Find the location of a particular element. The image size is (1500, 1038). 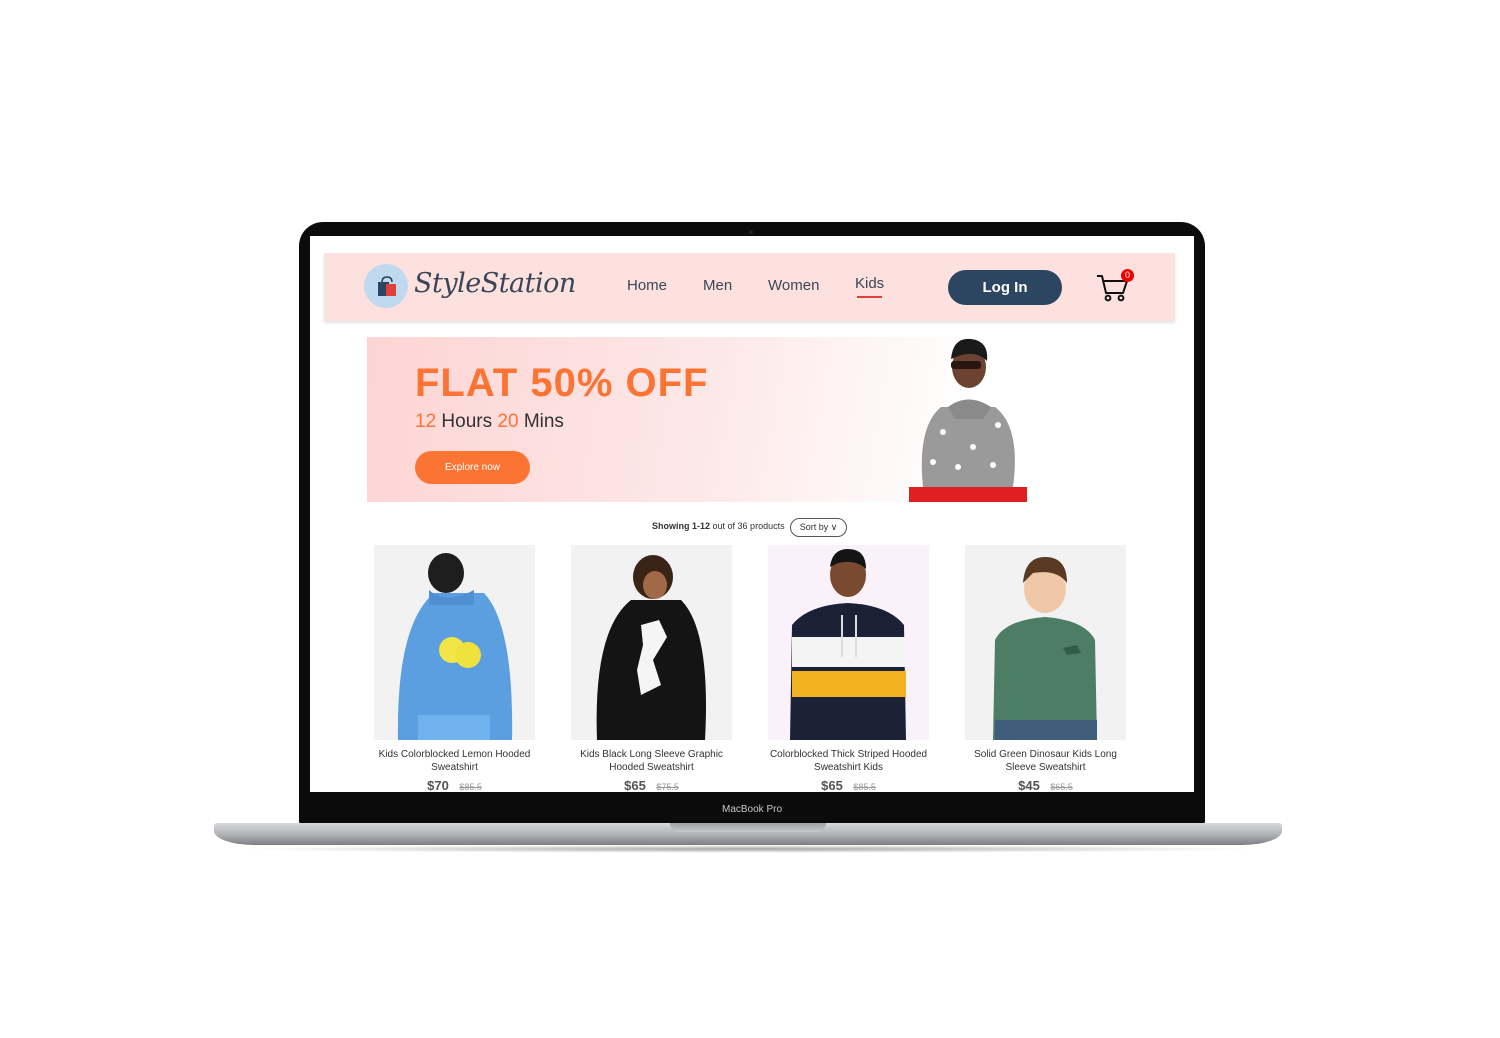

banner-model-image is located at coordinates (968, 420).